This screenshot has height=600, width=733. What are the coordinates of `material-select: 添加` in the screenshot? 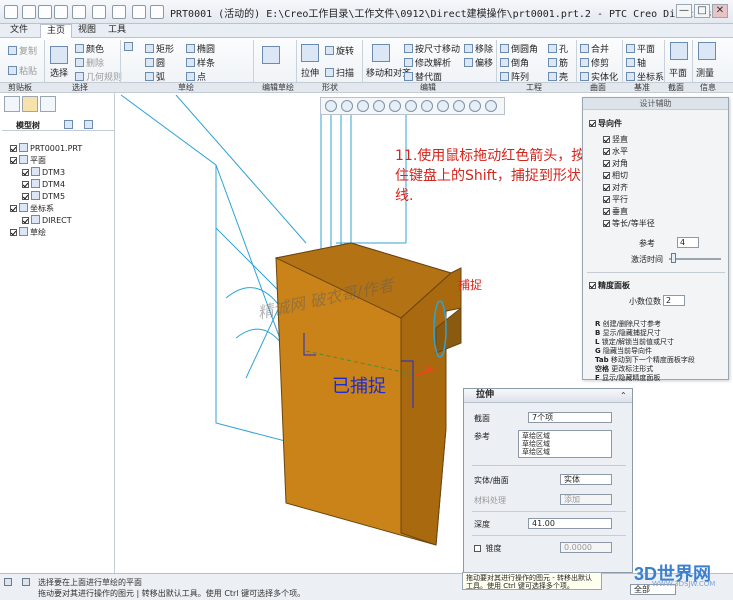 It's located at (586, 499).